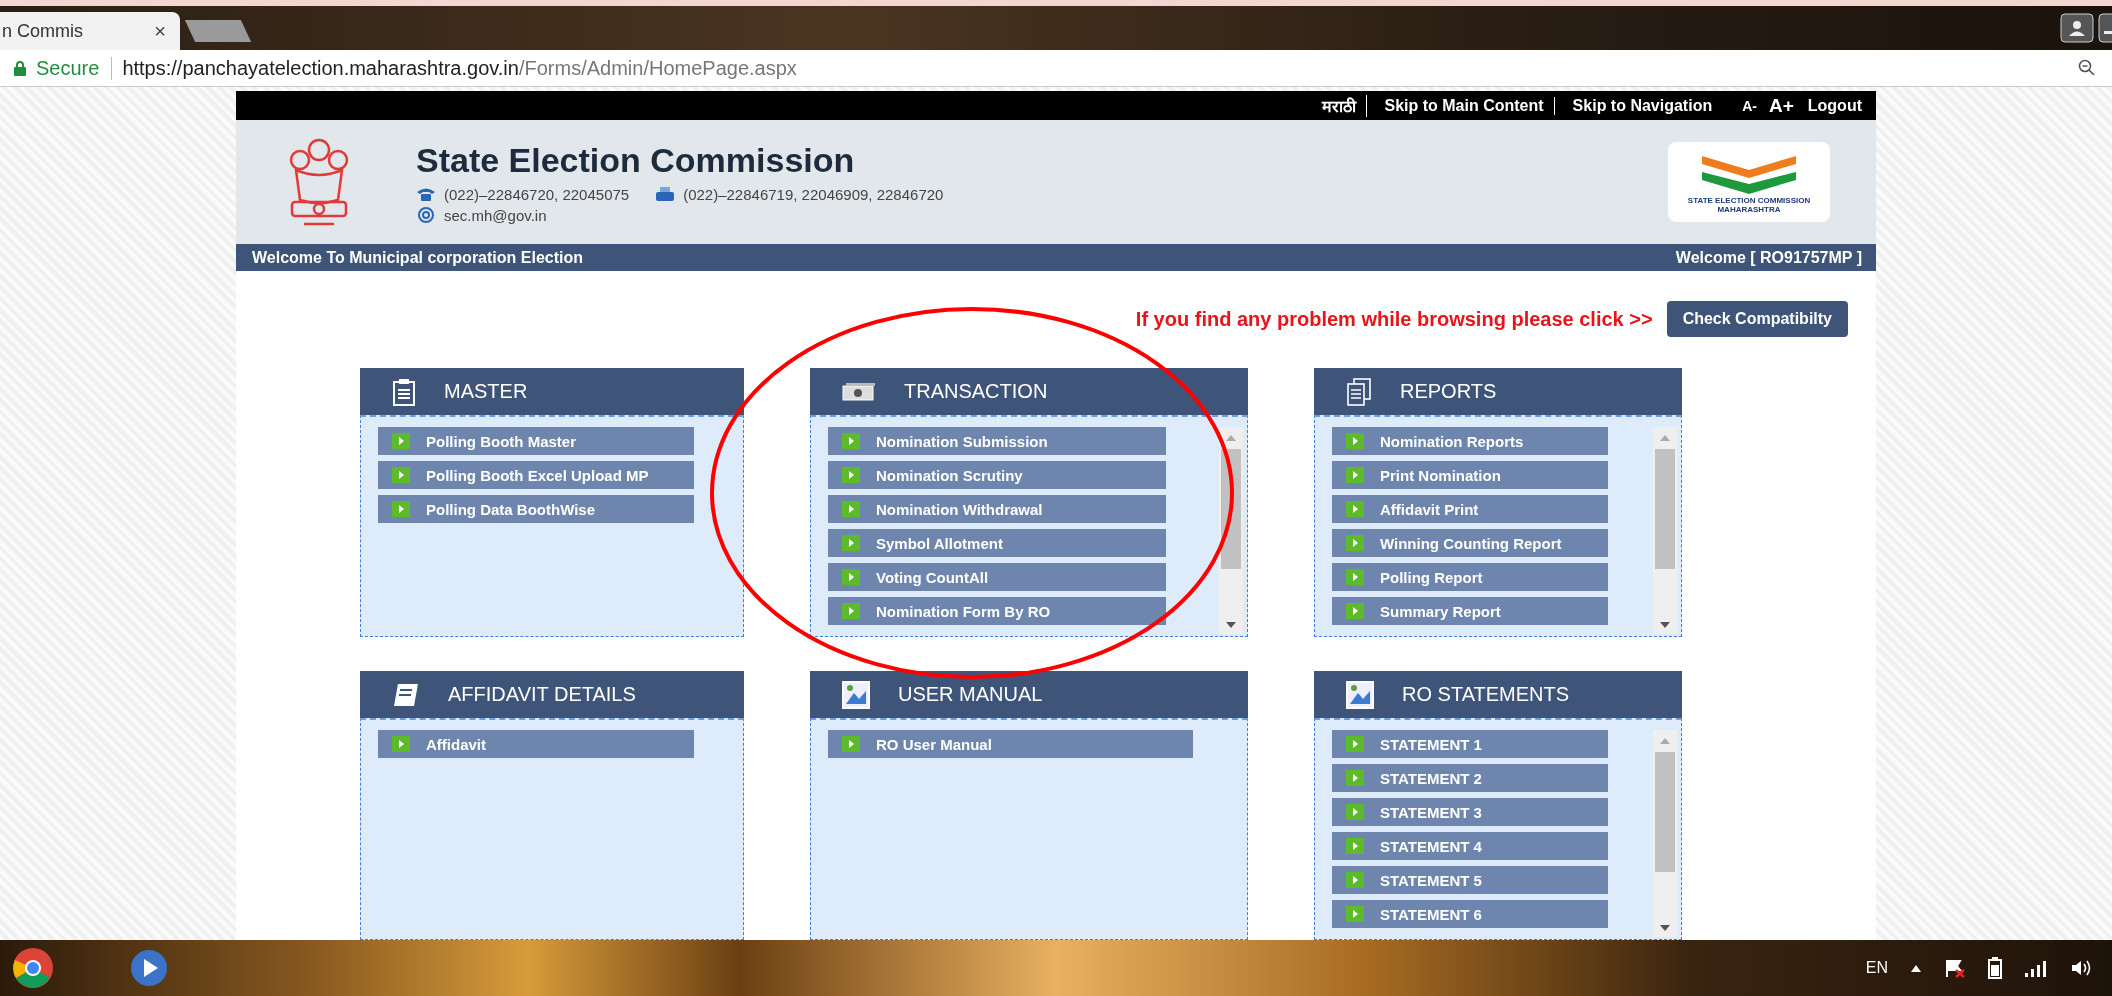  What do you see at coordinates (1470, 846) in the screenshot?
I see `menu-link: STATEMENT 4` at bounding box center [1470, 846].